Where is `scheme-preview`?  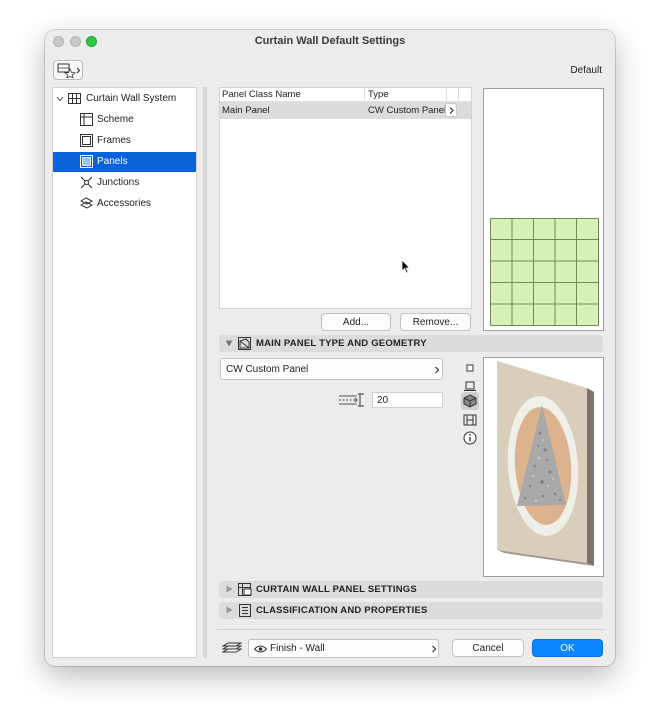 scheme-preview is located at coordinates (543, 209).